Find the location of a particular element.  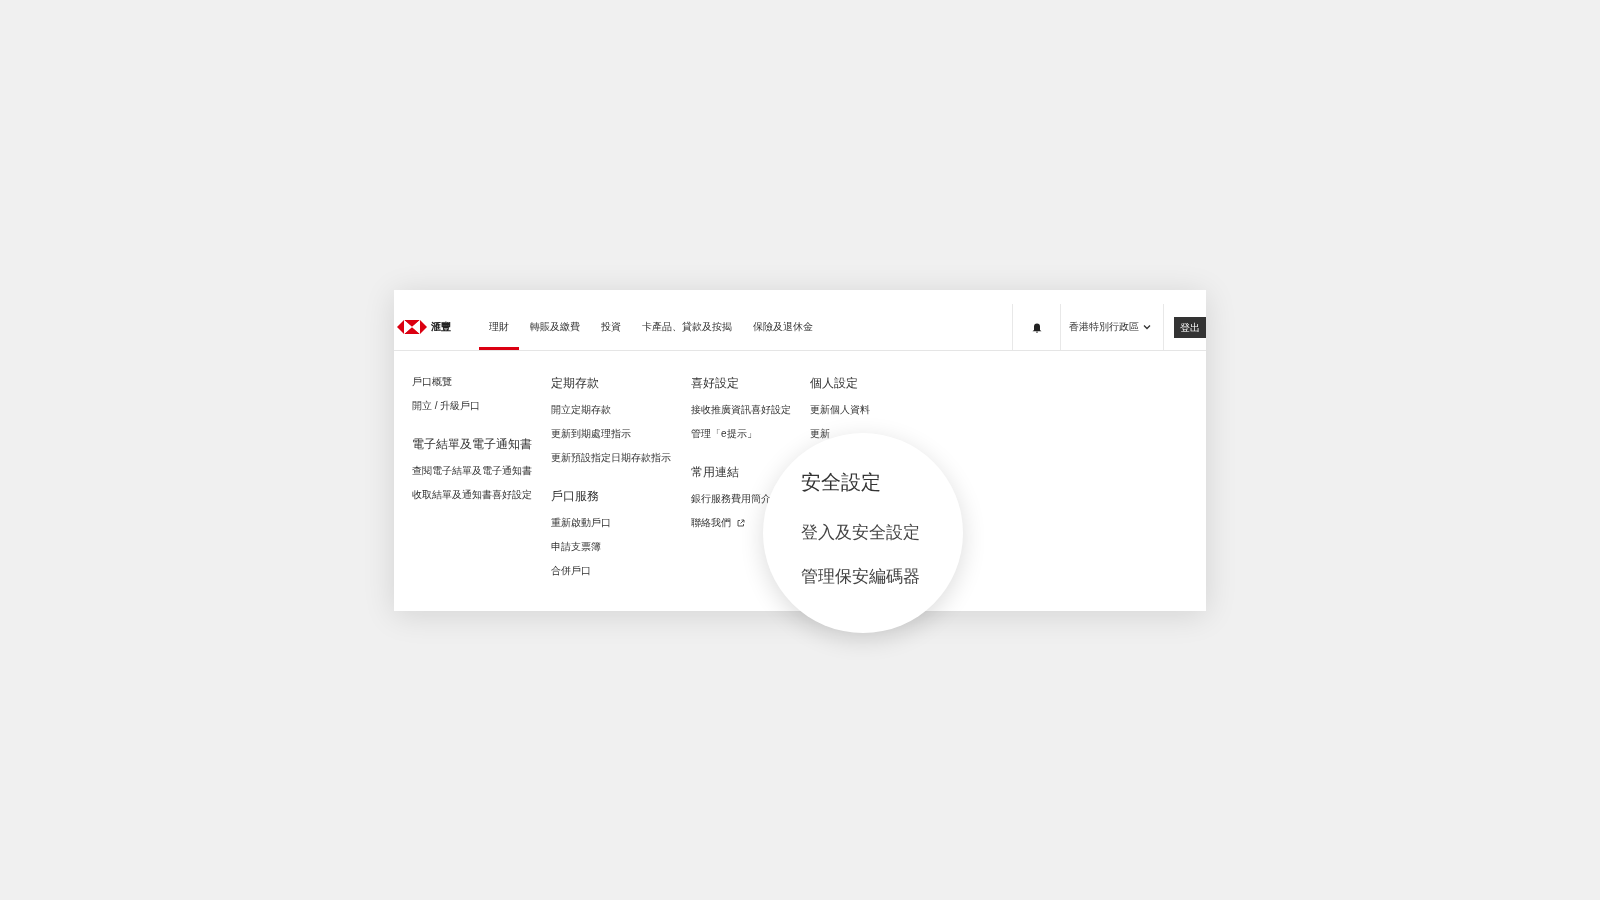

menu-link: 更新預設指定日期存款指示 is located at coordinates (611, 457).